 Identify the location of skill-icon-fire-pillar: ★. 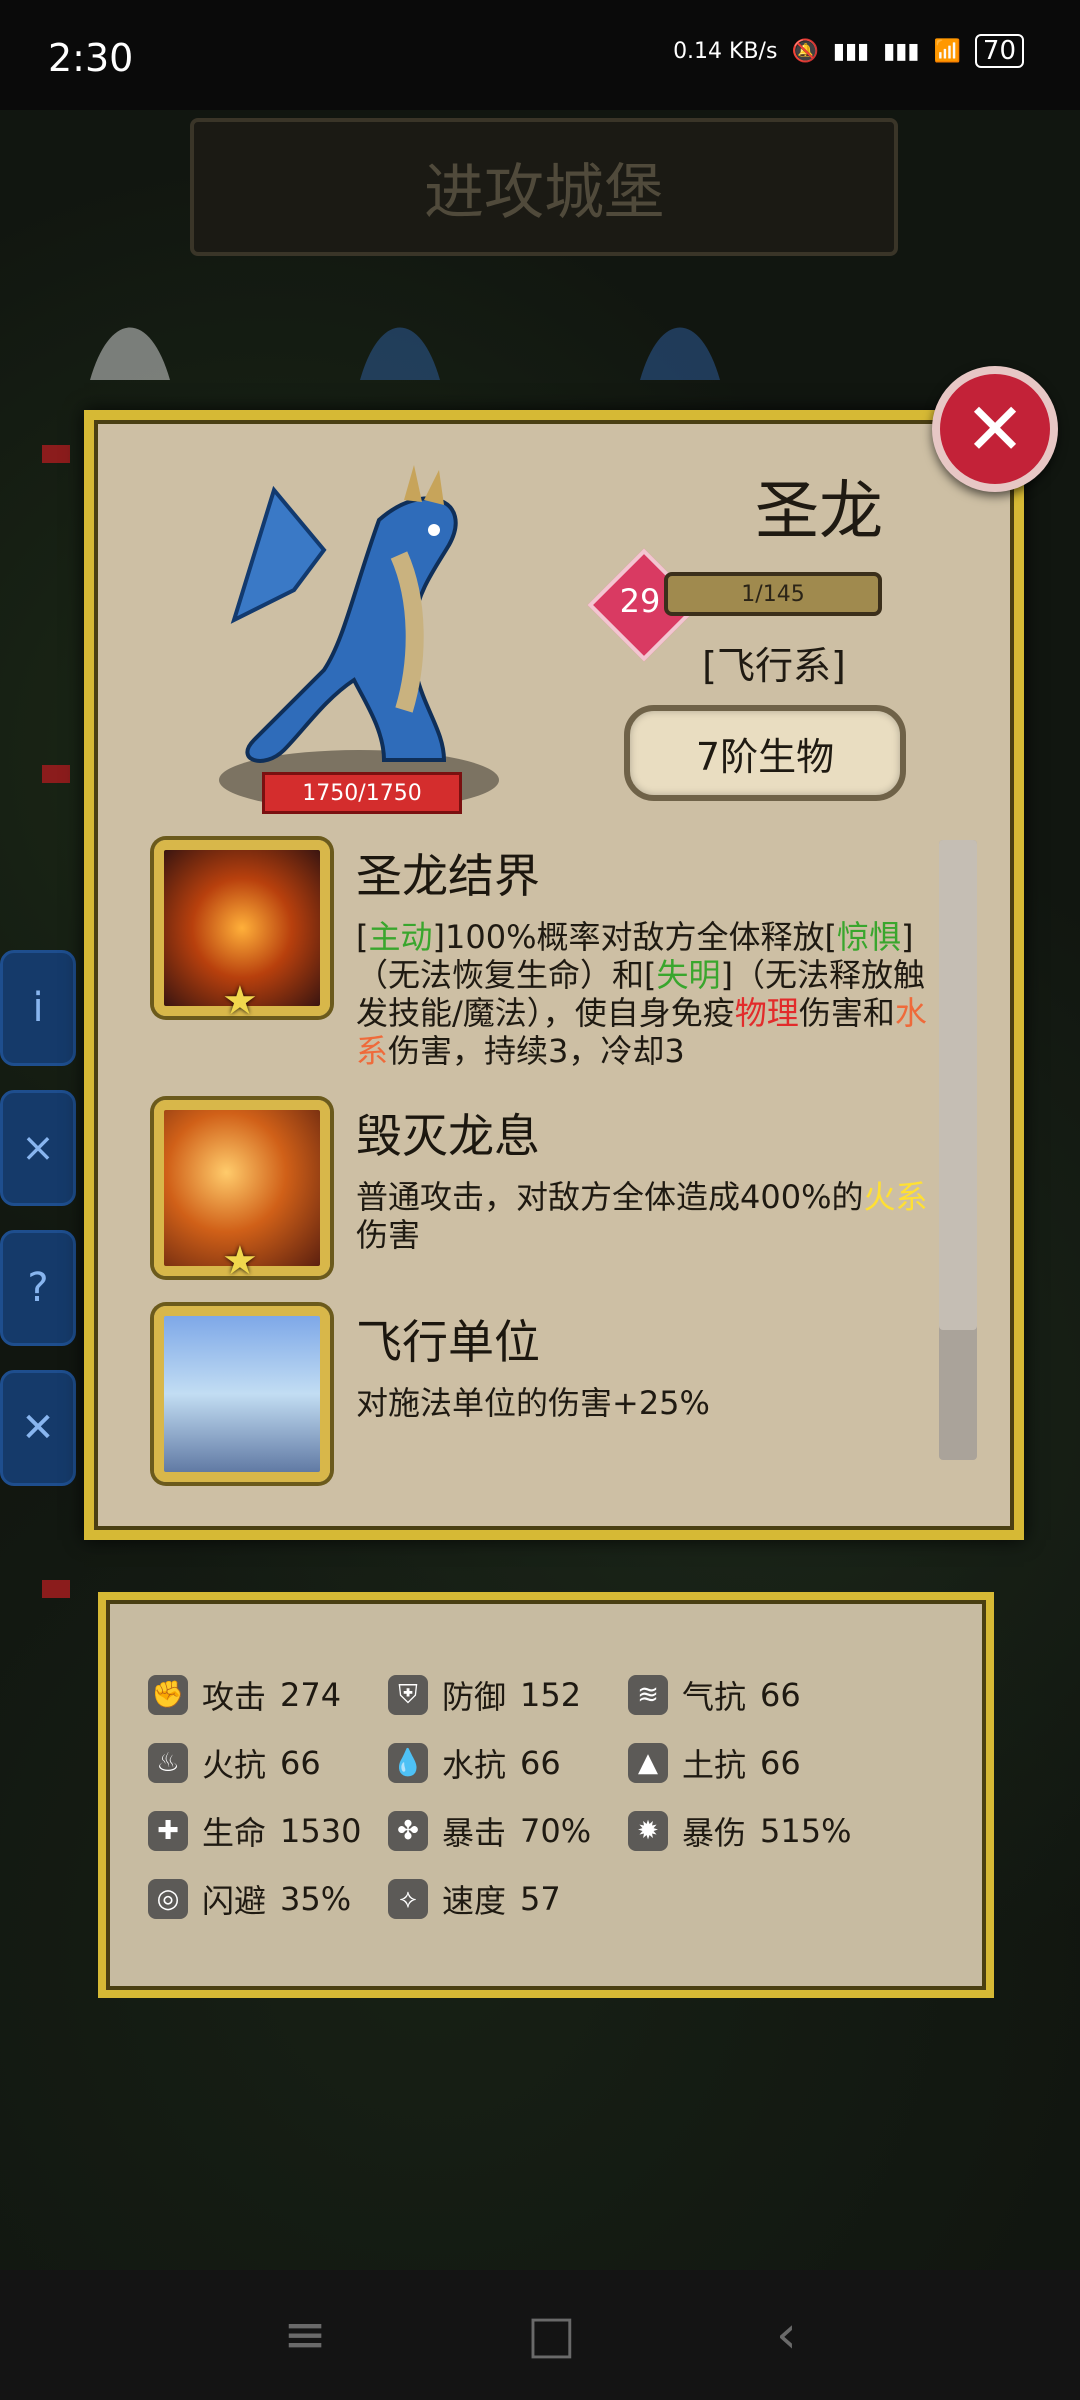
(242, 932).